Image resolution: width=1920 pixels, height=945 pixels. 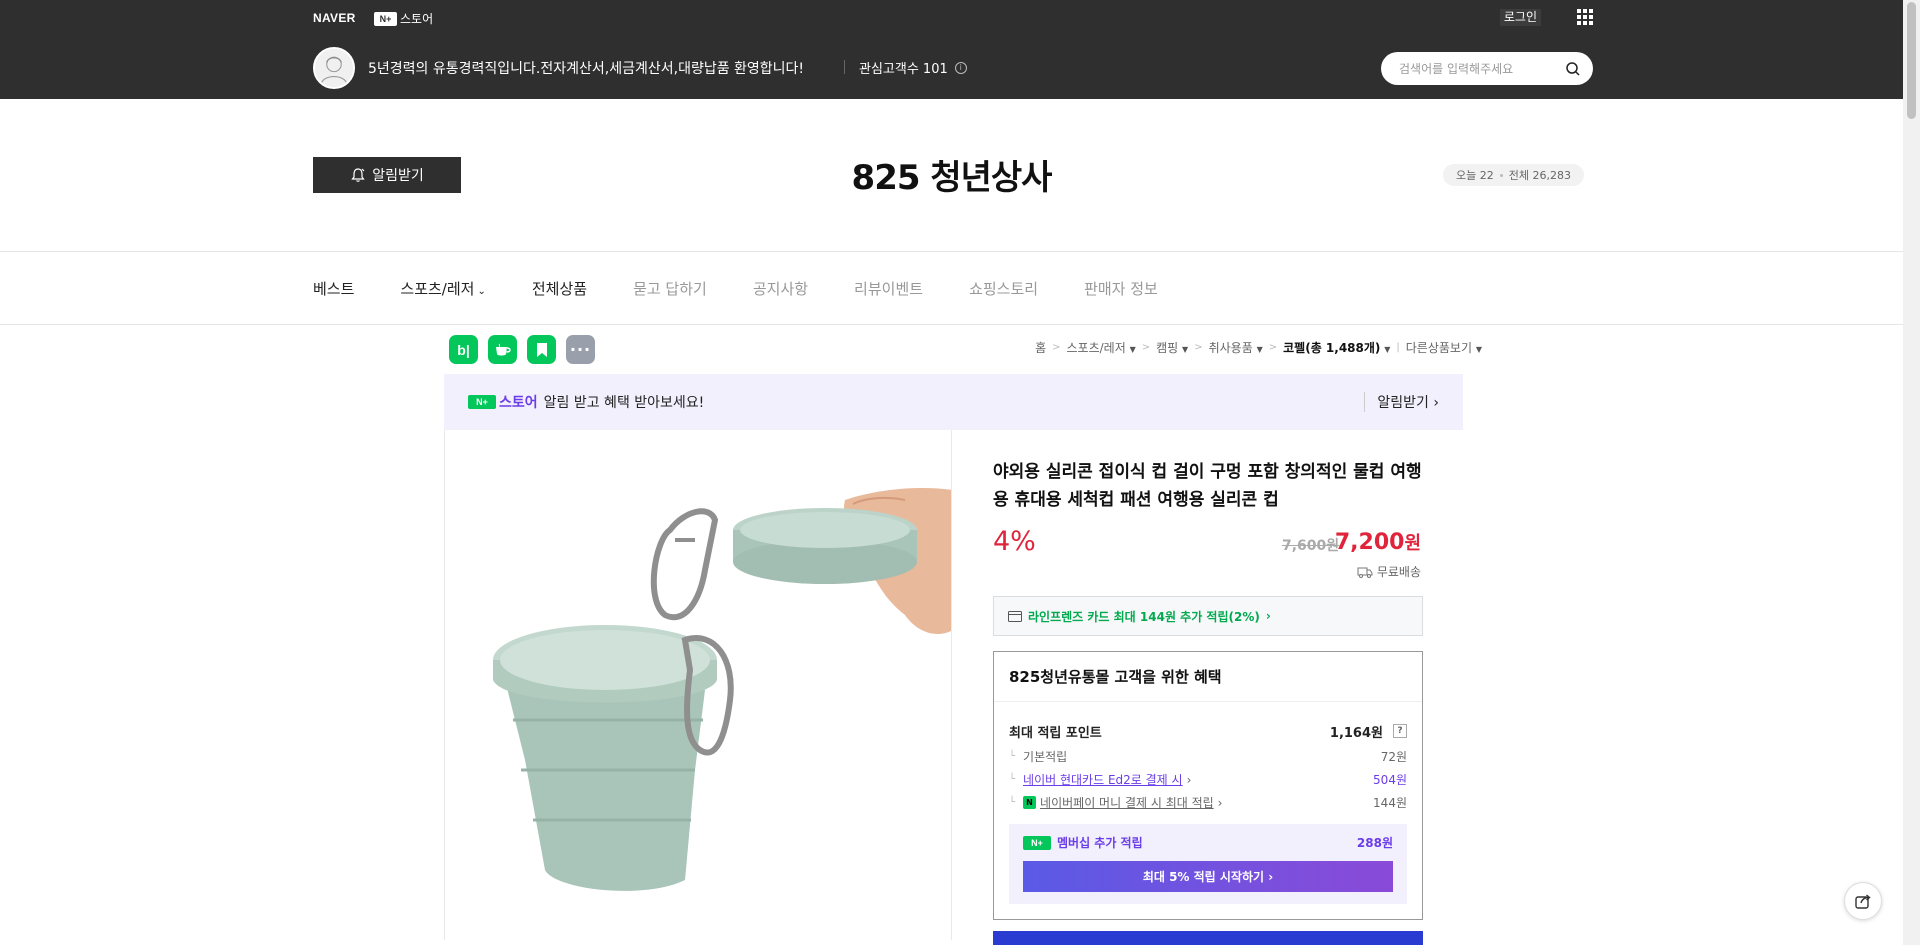 What do you see at coordinates (1040, 347) in the screenshot?
I see `breadcrumb-home: 홈` at bounding box center [1040, 347].